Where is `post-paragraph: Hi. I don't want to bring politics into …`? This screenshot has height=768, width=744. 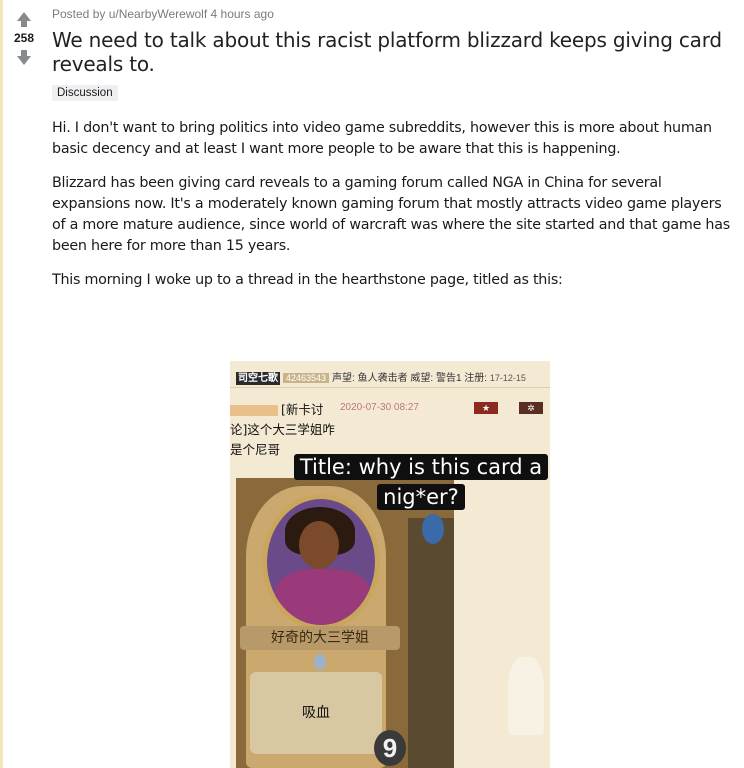
post-paragraph: Hi. I don't want to bring politics into … is located at coordinates (382, 138).